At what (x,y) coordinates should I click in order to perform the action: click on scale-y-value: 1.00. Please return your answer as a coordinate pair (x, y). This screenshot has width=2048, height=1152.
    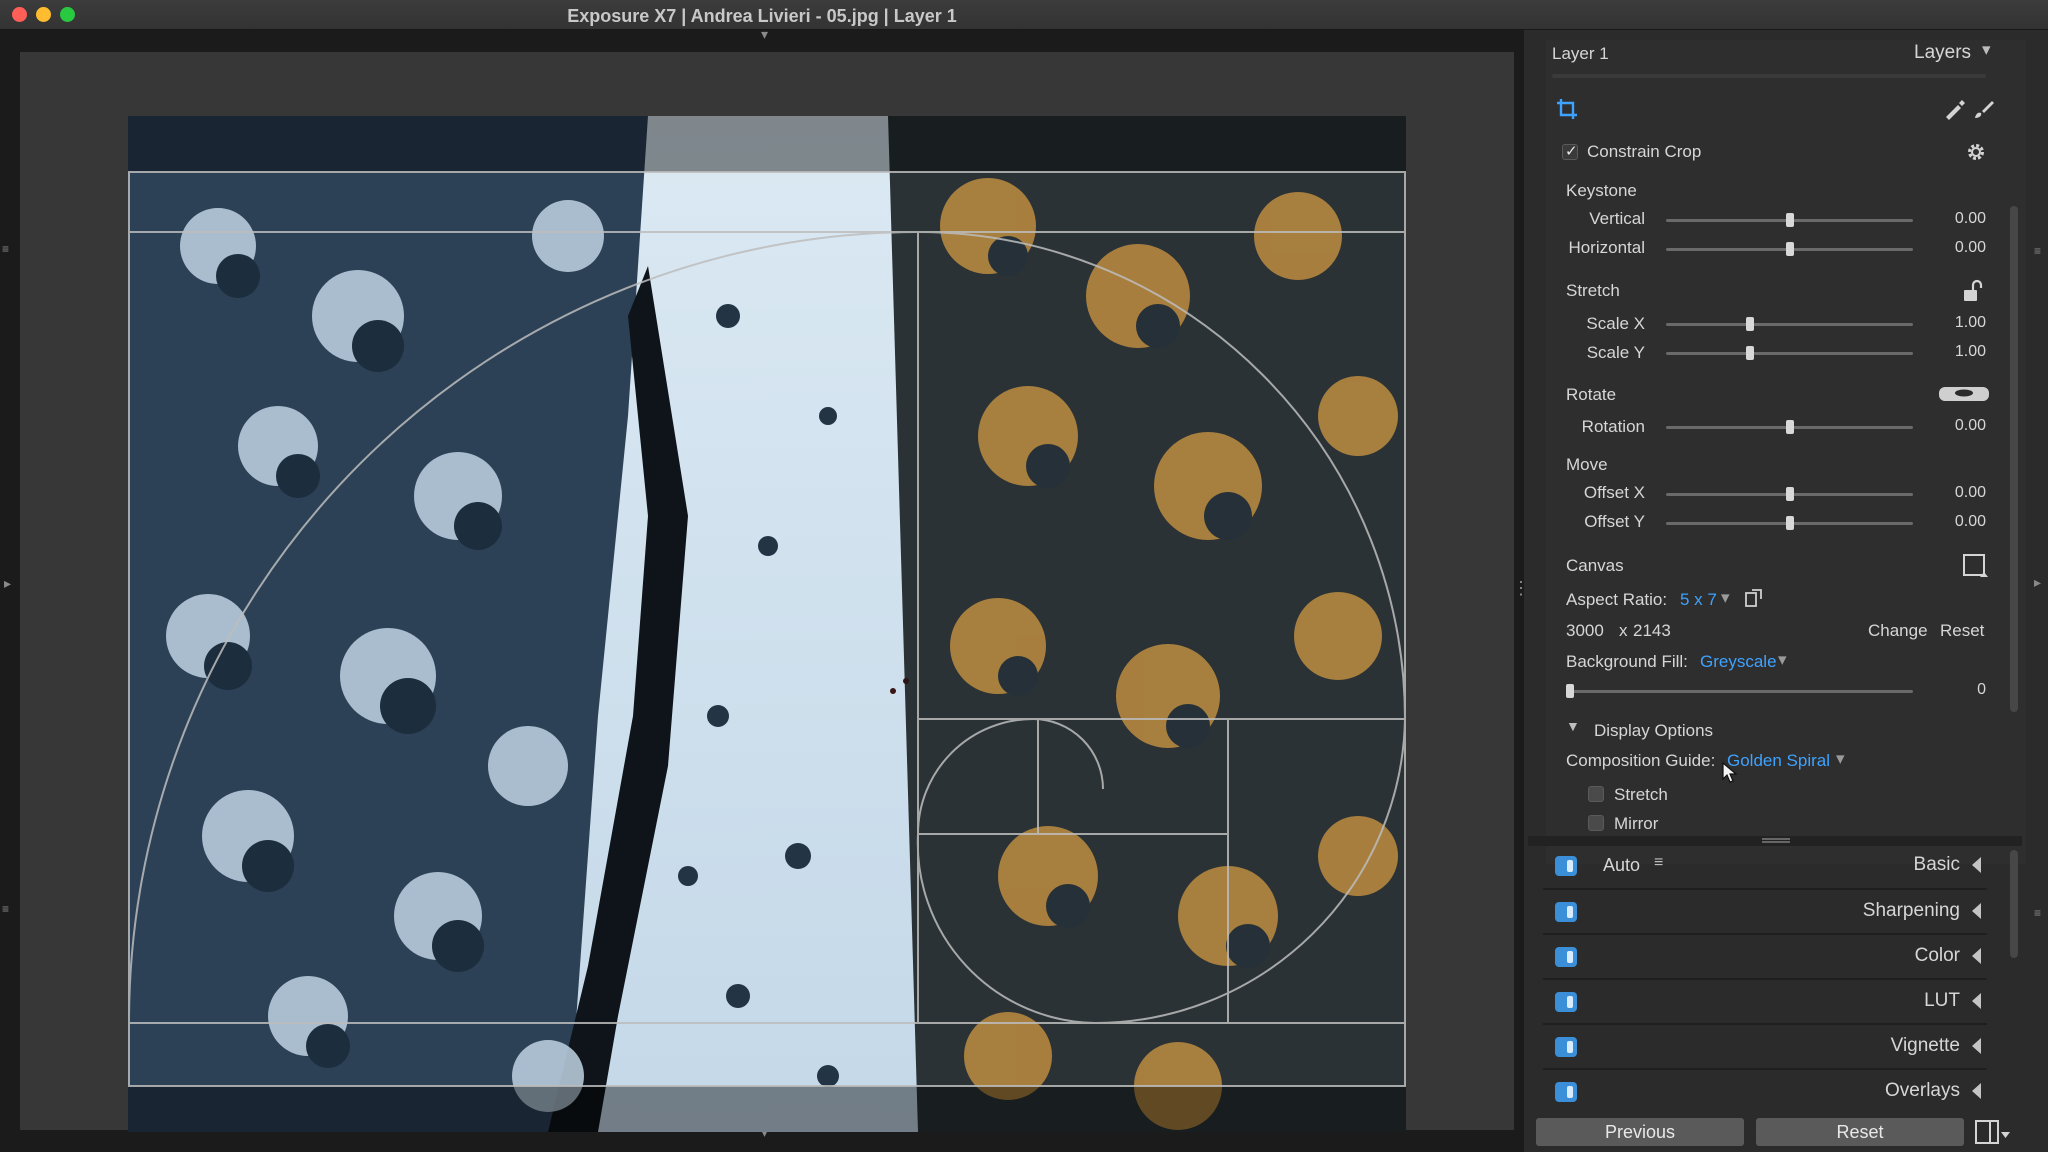
    Looking at the image, I should click on (1956, 352).